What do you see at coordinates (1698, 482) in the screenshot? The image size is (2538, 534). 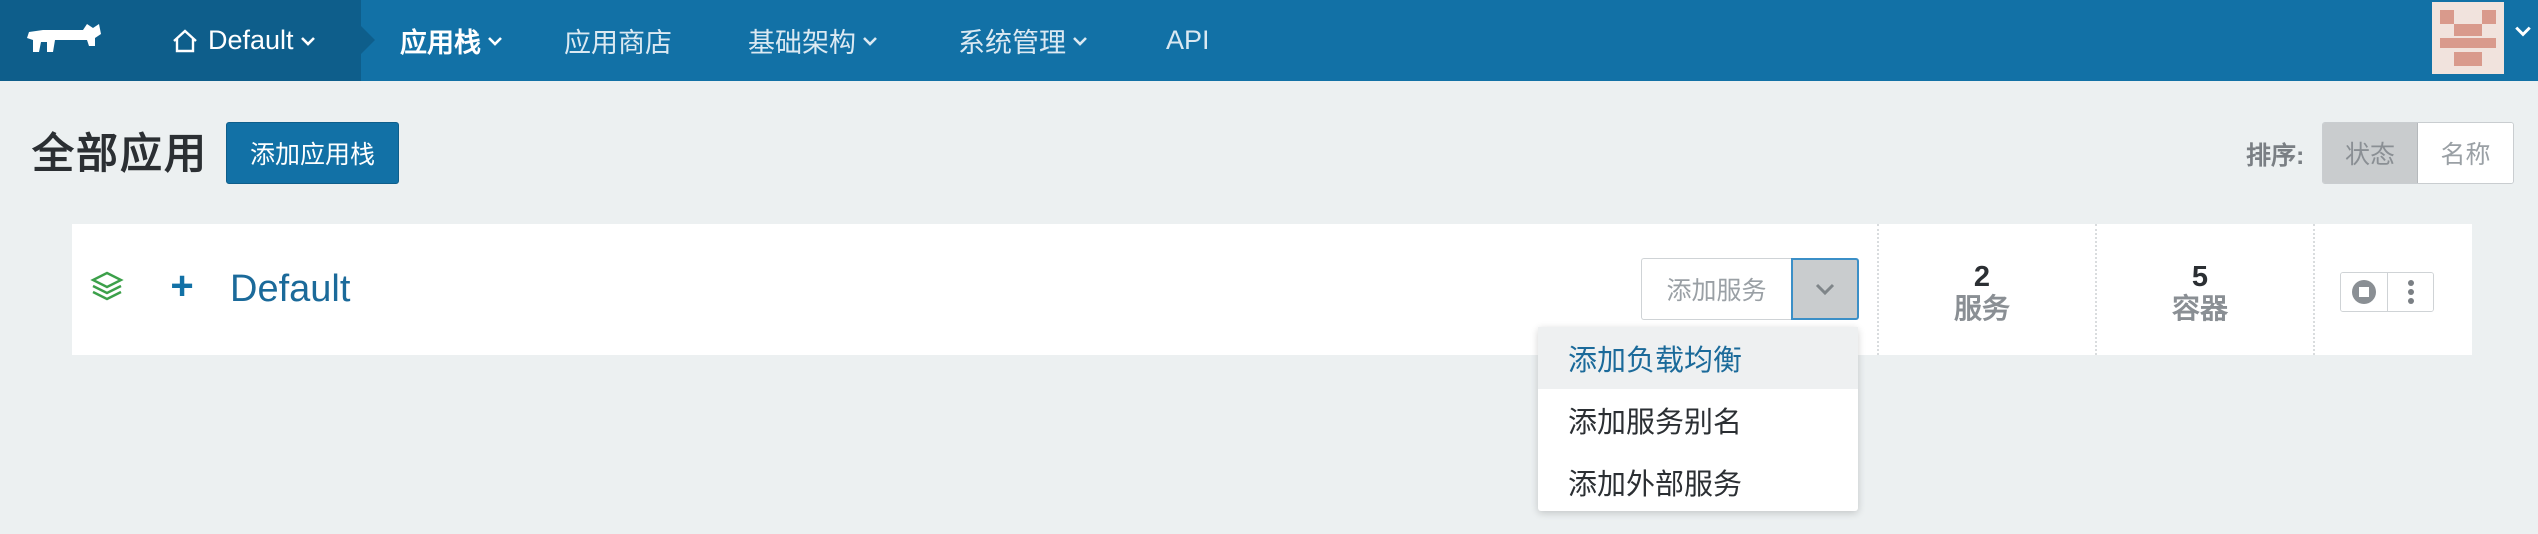 I see `menu-item-add-external-service: 添加外部服务` at bounding box center [1698, 482].